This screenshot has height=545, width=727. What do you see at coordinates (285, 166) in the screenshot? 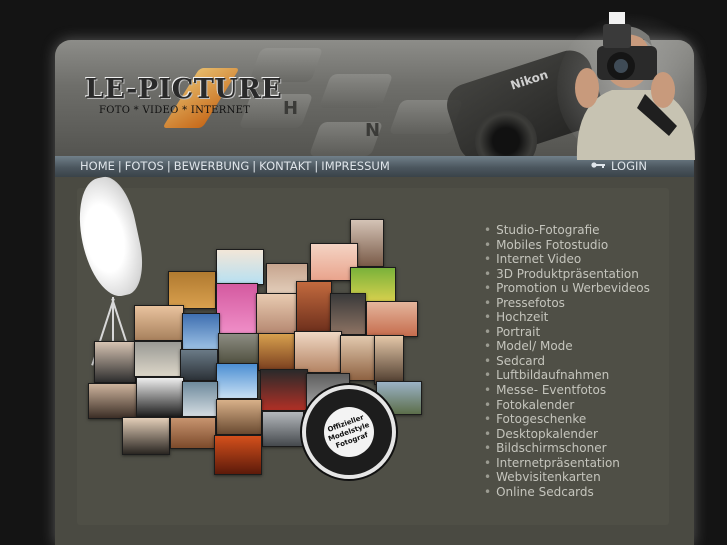
I see `nav-kontakt: KONTAKT` at bounding box center [285, 166].